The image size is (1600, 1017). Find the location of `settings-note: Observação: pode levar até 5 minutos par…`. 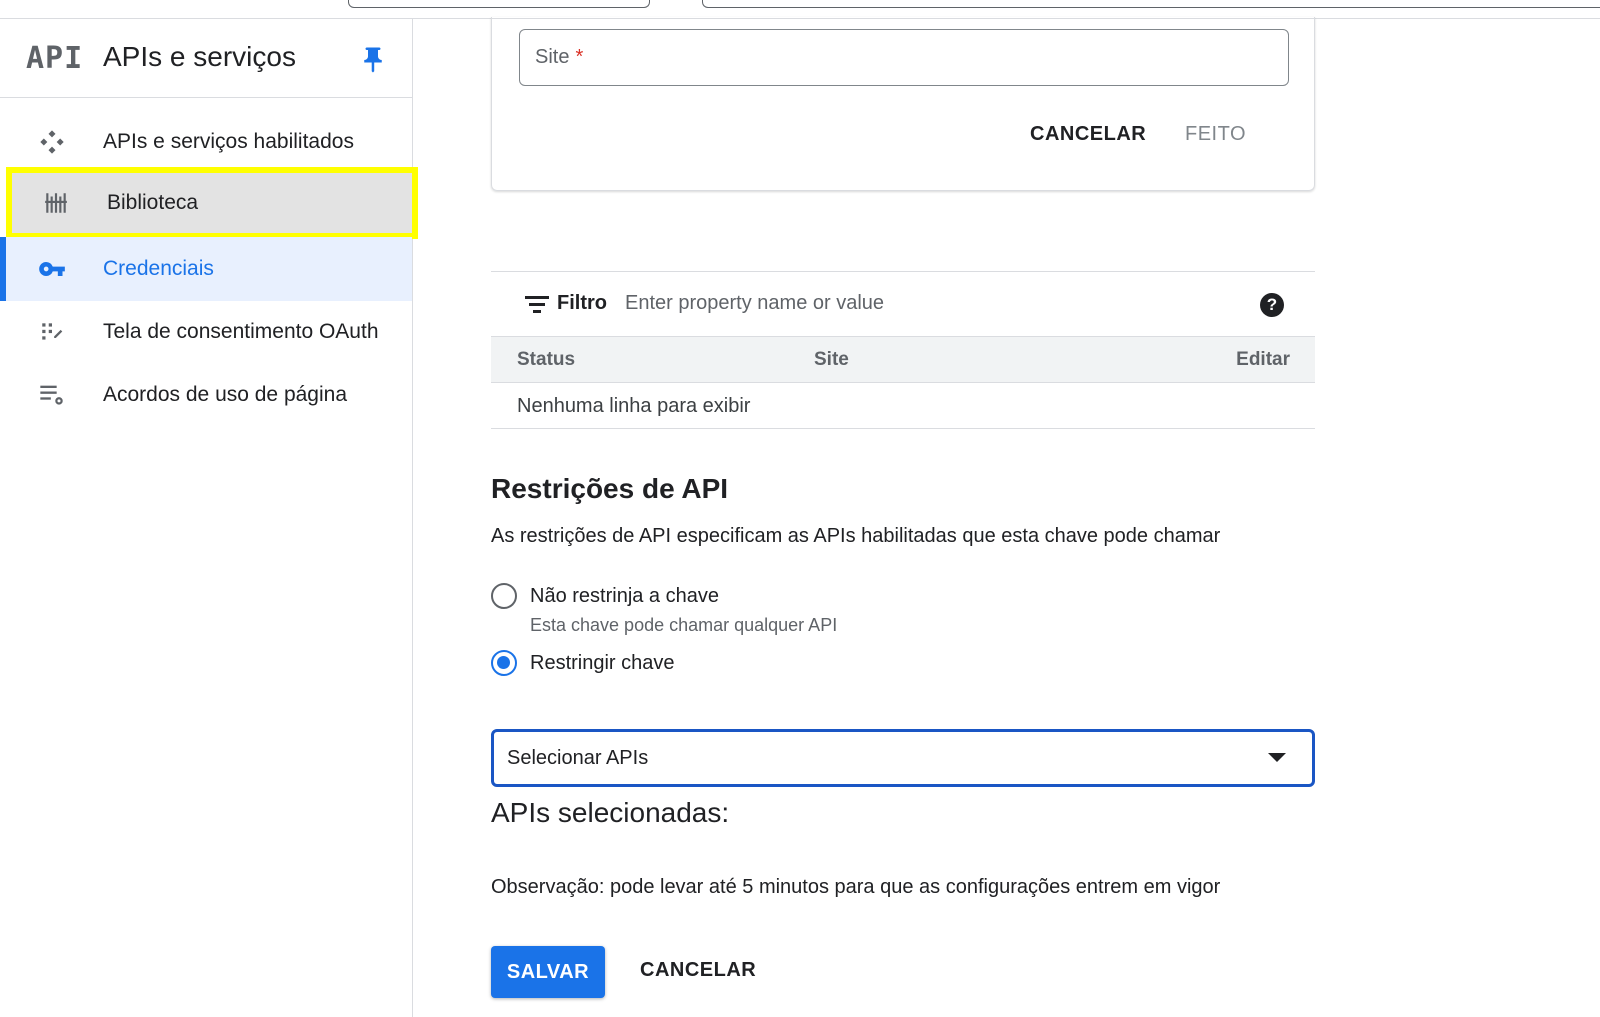

settings-note: Observação: pode levar até 5 minutos par… is located at coordinates (856, 887).